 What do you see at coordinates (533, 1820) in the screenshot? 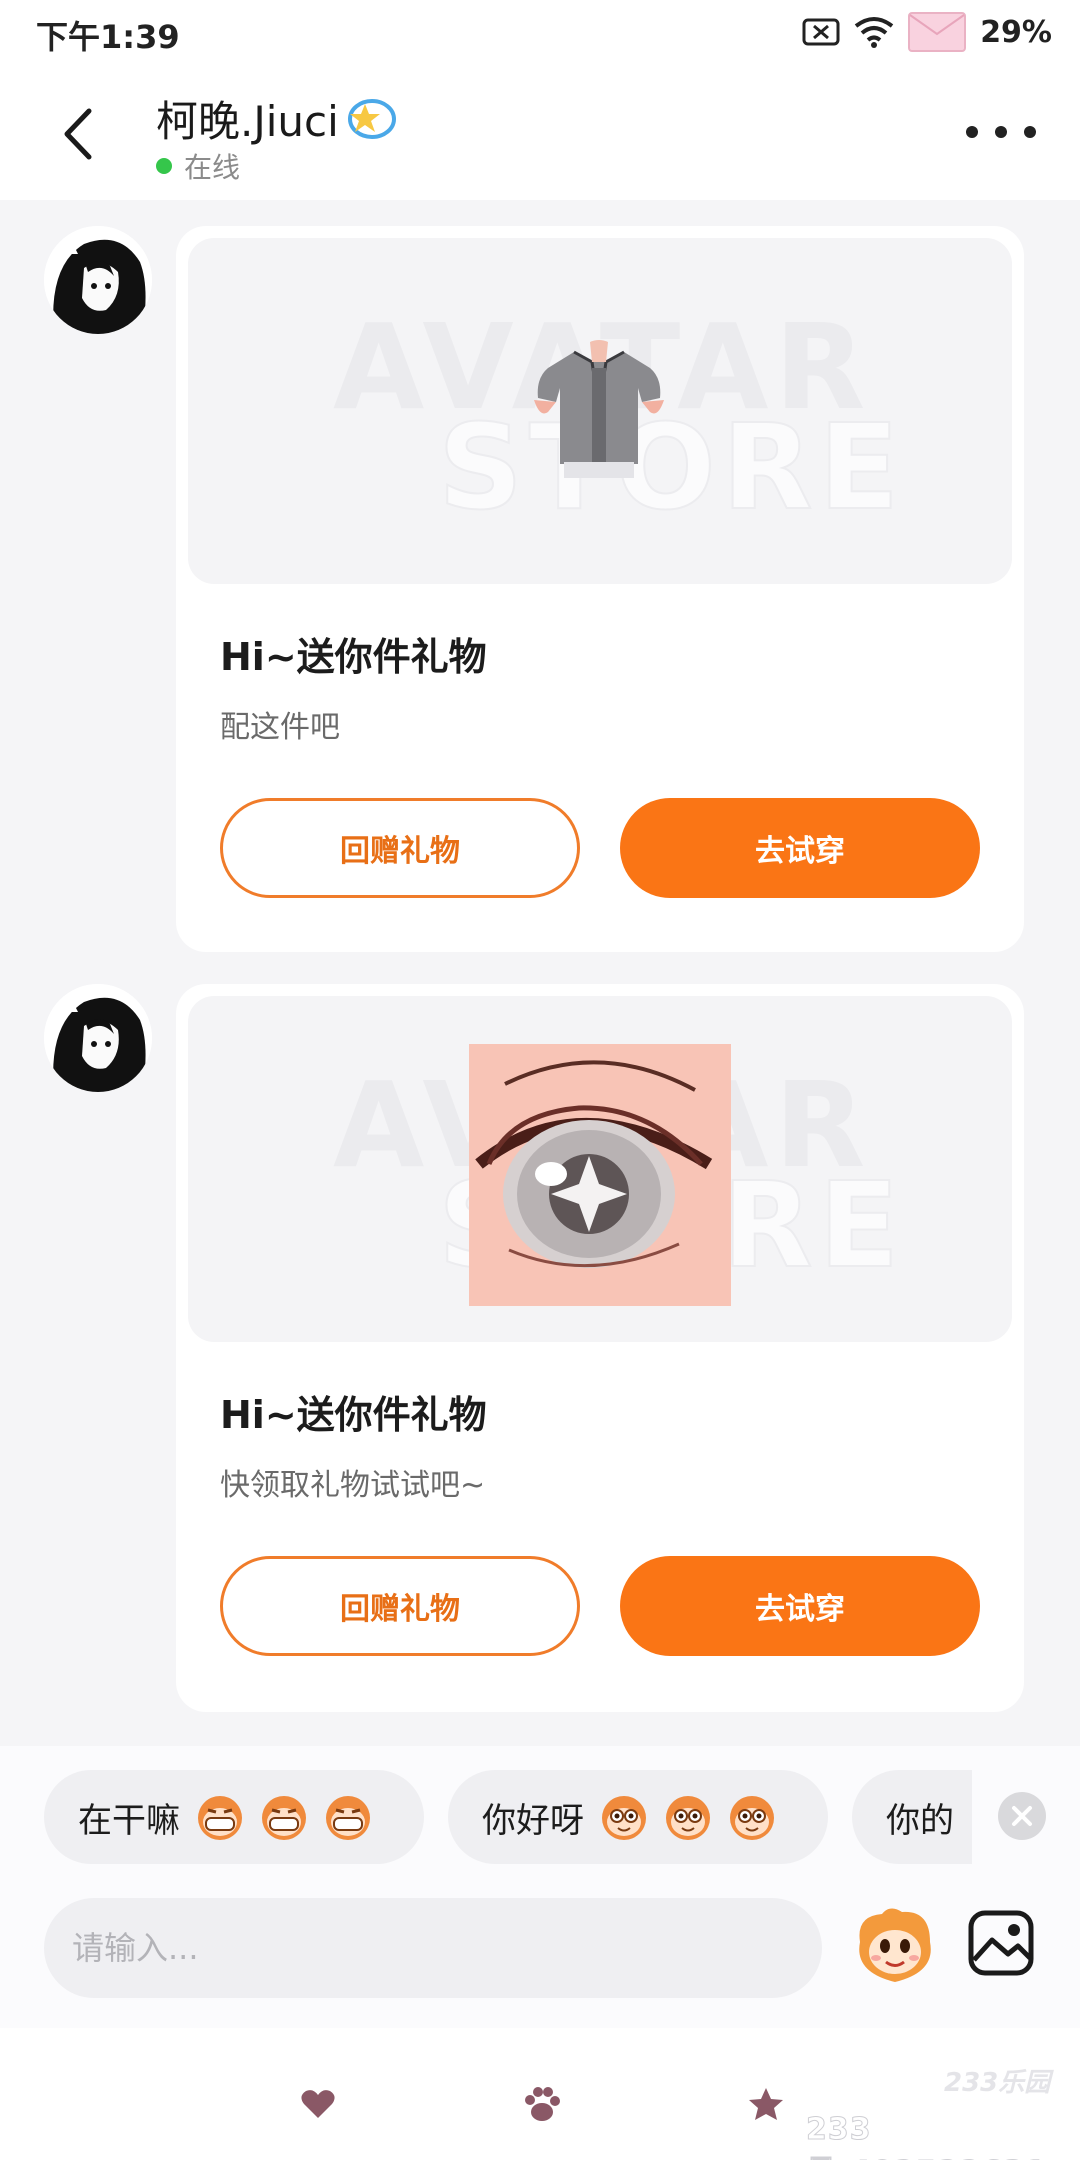
I see `quick-reply-text: 你好呀` at bounding box center [533, 1820].